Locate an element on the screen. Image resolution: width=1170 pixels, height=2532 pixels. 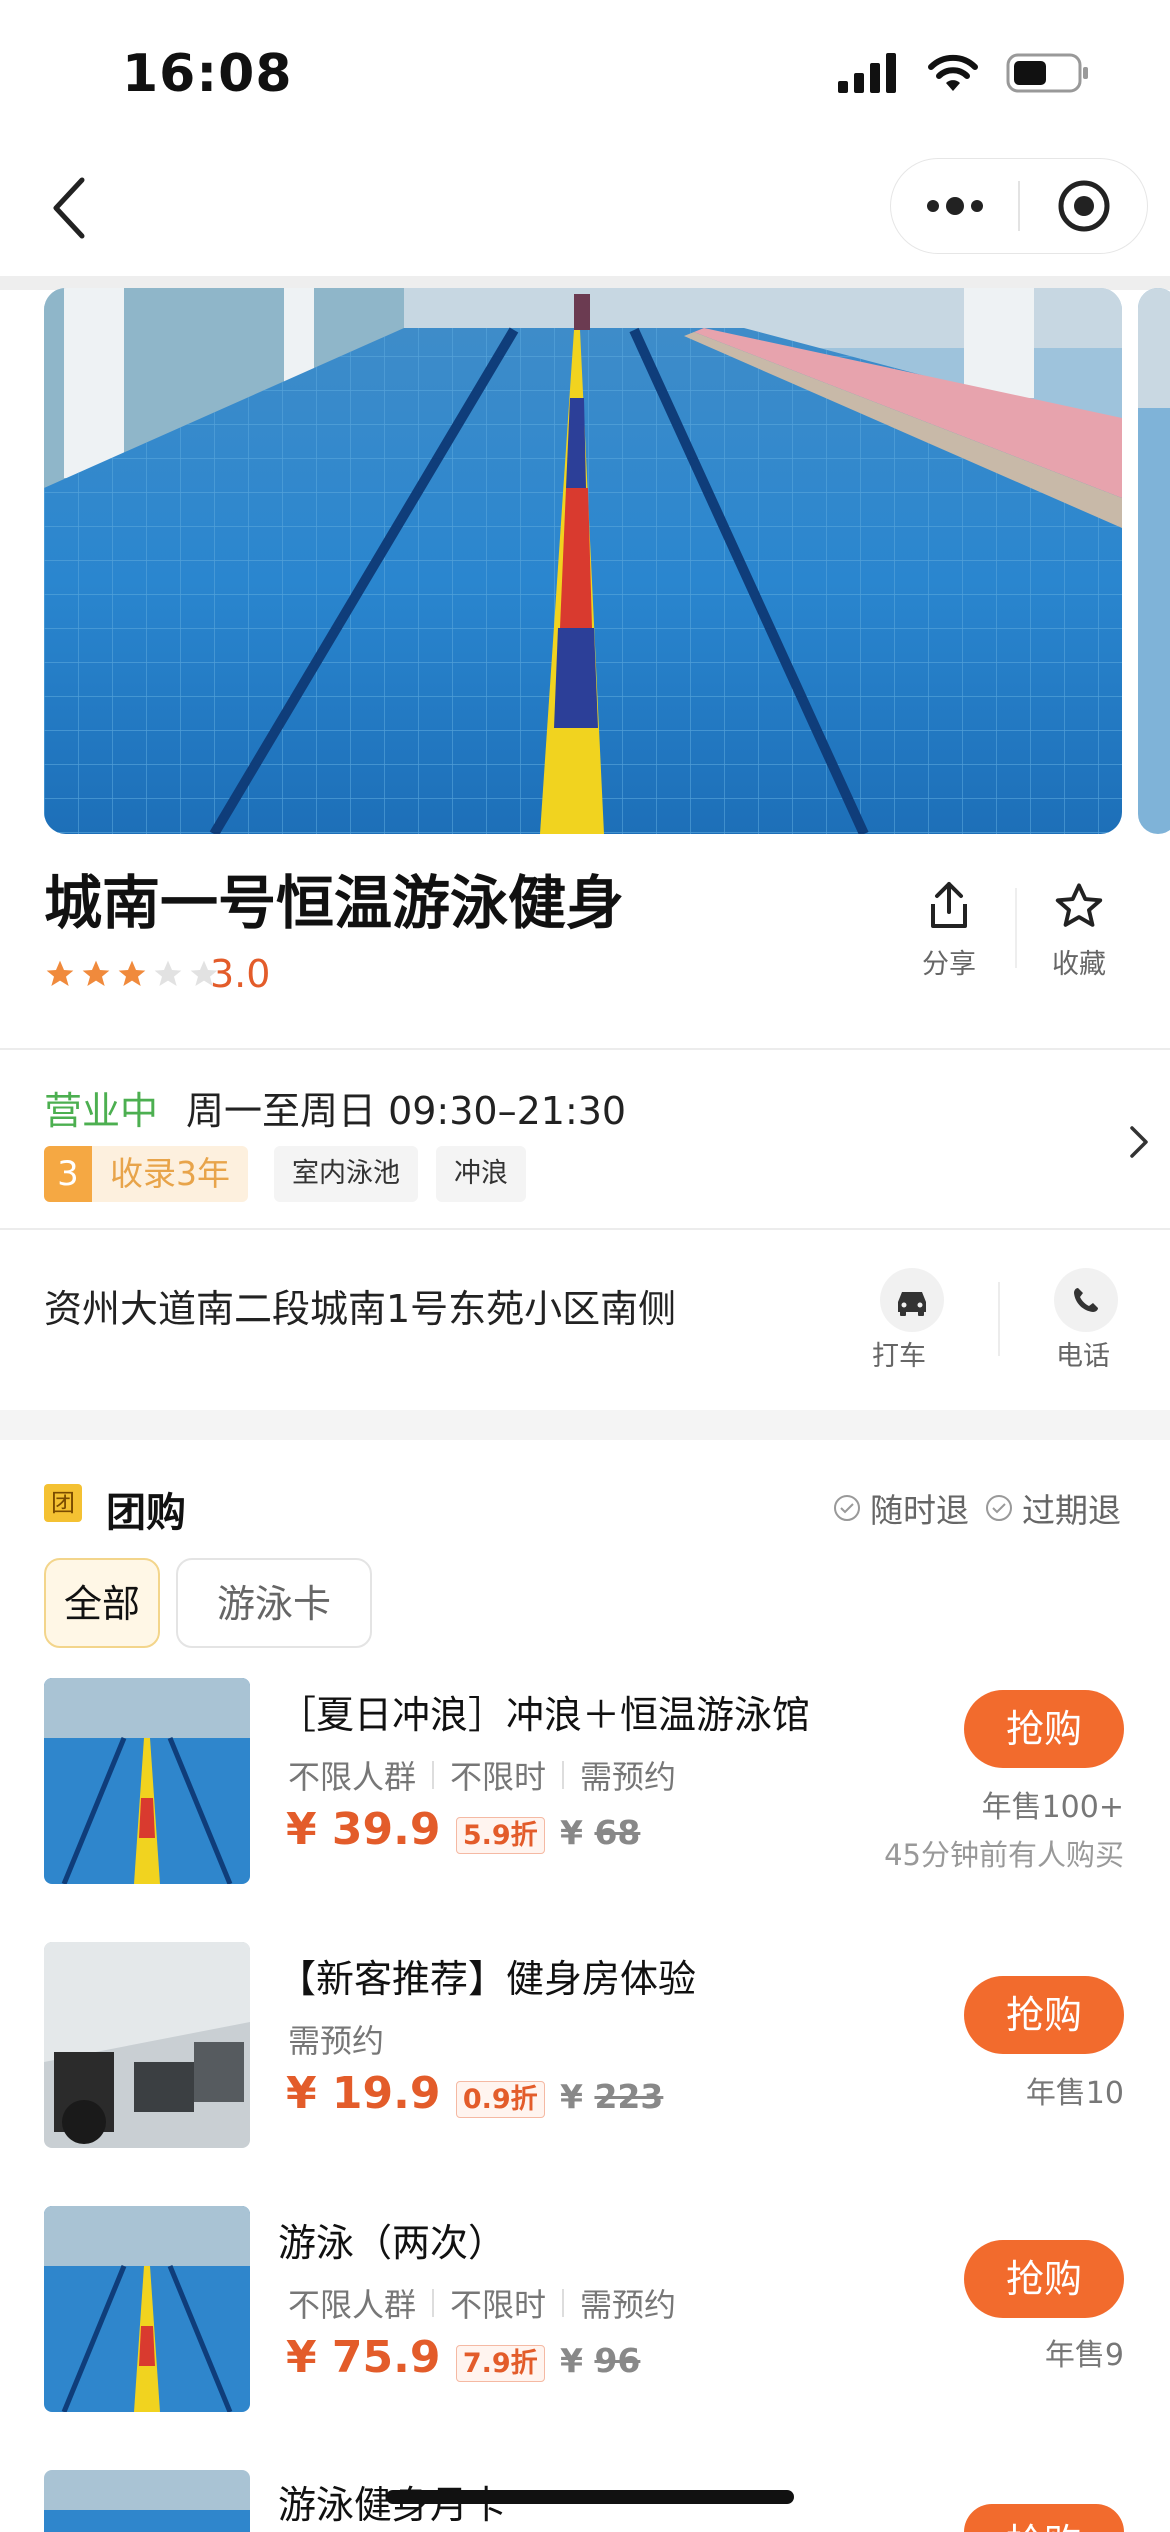
refund-anytime: 随时退 is located at coordinates (900, 1508).